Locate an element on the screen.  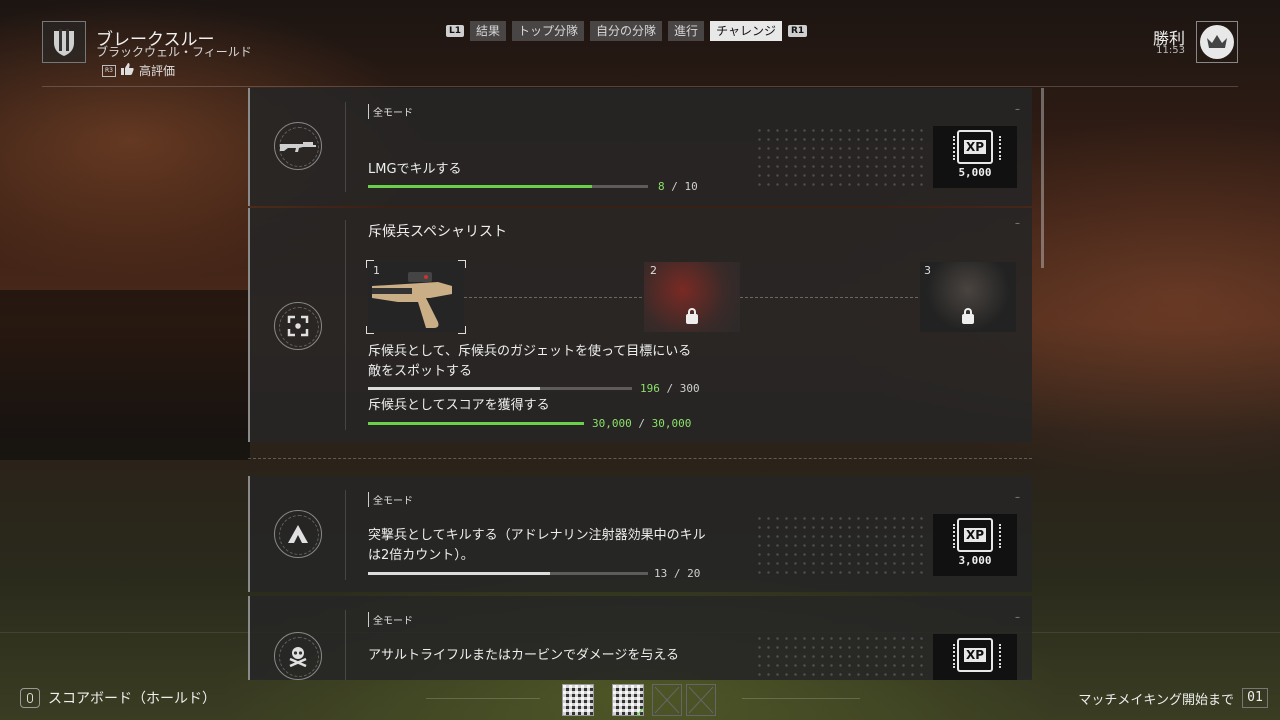
objective-2-progress-bar is located at coordinates (476, 423).